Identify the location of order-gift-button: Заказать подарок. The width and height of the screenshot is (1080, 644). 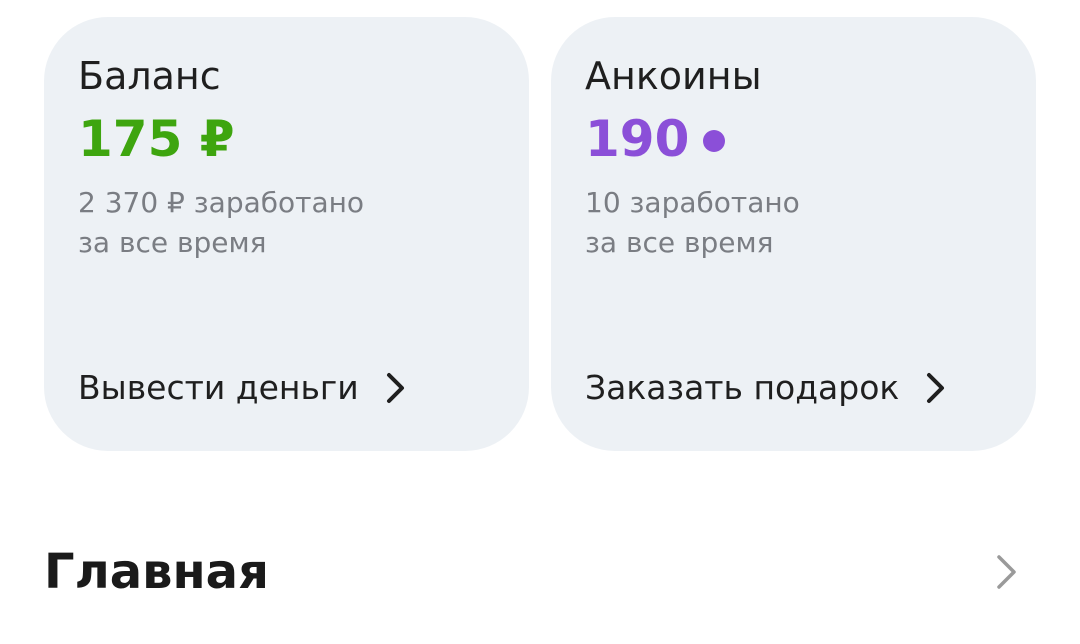
(766, 388).